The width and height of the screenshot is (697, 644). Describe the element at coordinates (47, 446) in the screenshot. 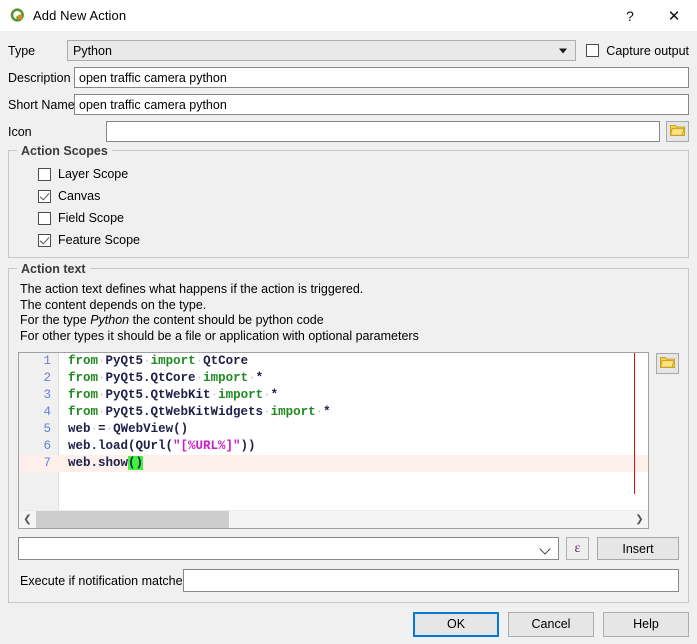

I see `line-number: 6` at that location.